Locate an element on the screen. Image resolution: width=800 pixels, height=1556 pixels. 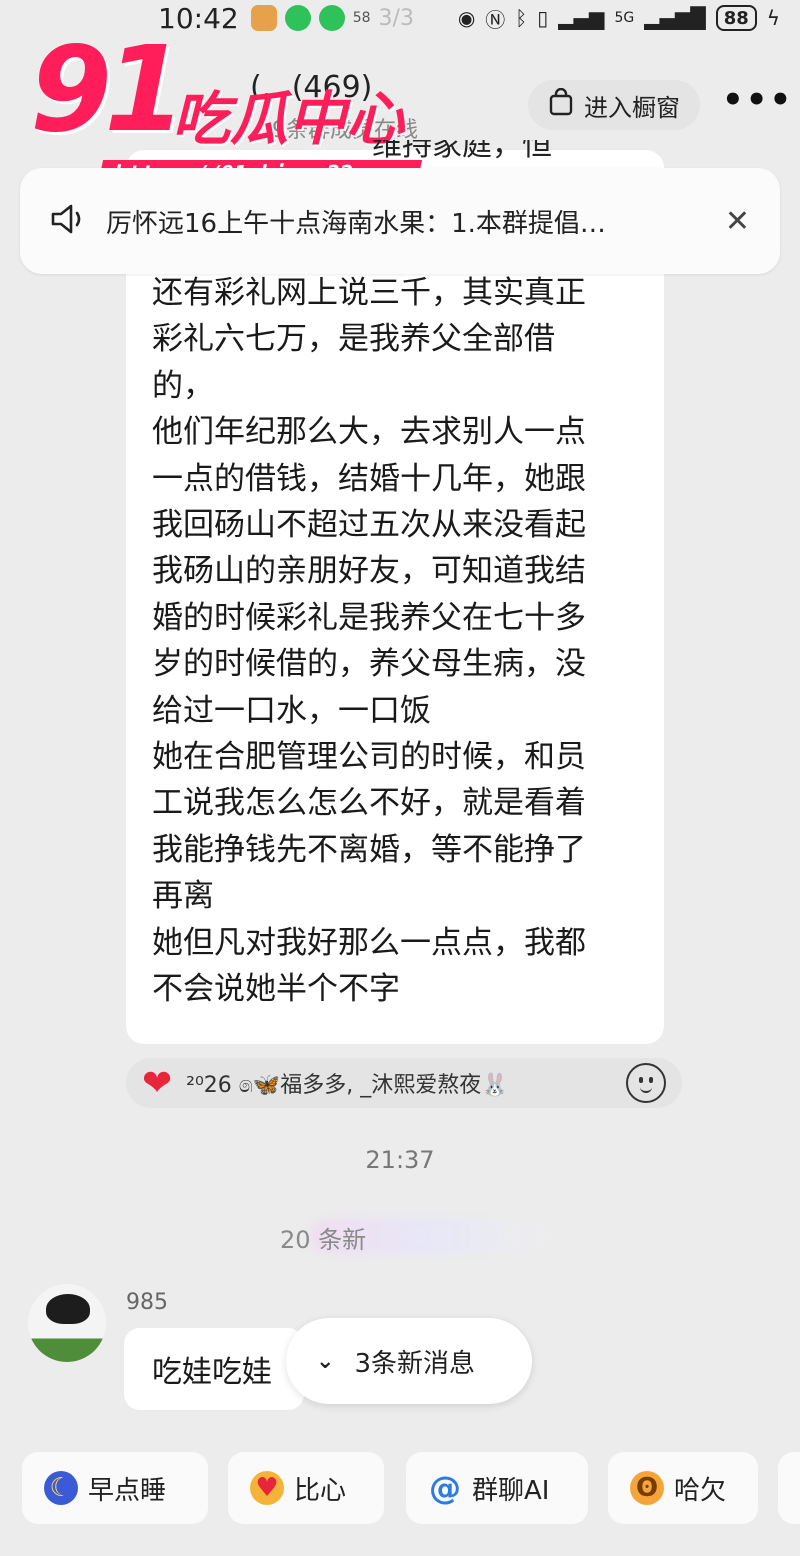
quick-action-label: 比心 is located at coordinates (320, 1490).